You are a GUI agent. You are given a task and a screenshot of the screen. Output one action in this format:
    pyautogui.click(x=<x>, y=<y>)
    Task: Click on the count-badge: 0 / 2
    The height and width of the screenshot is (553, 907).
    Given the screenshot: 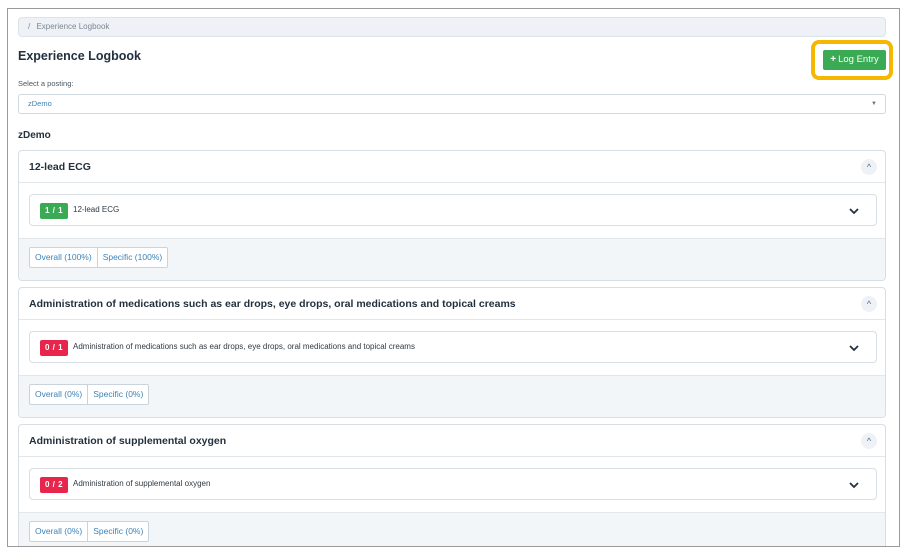 What is the action you would take?
    pyautogui.click(x=54, y=485)
    